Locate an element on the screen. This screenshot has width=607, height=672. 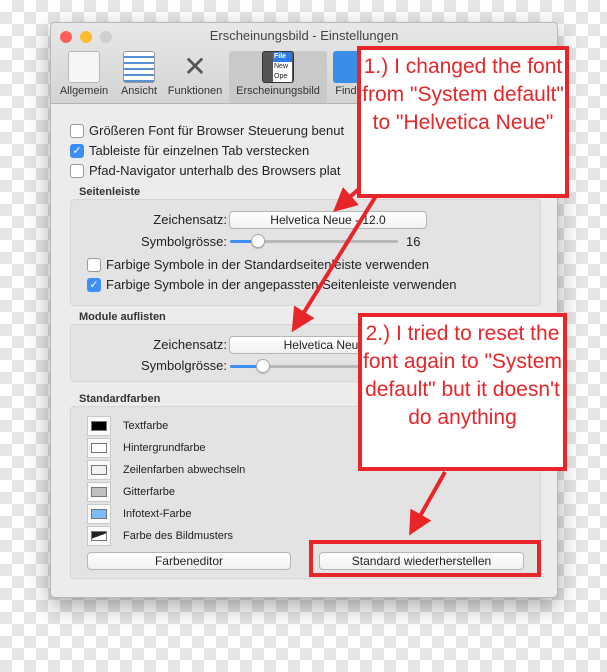
annotation-highlight-box is located at coordinates (425, 558).